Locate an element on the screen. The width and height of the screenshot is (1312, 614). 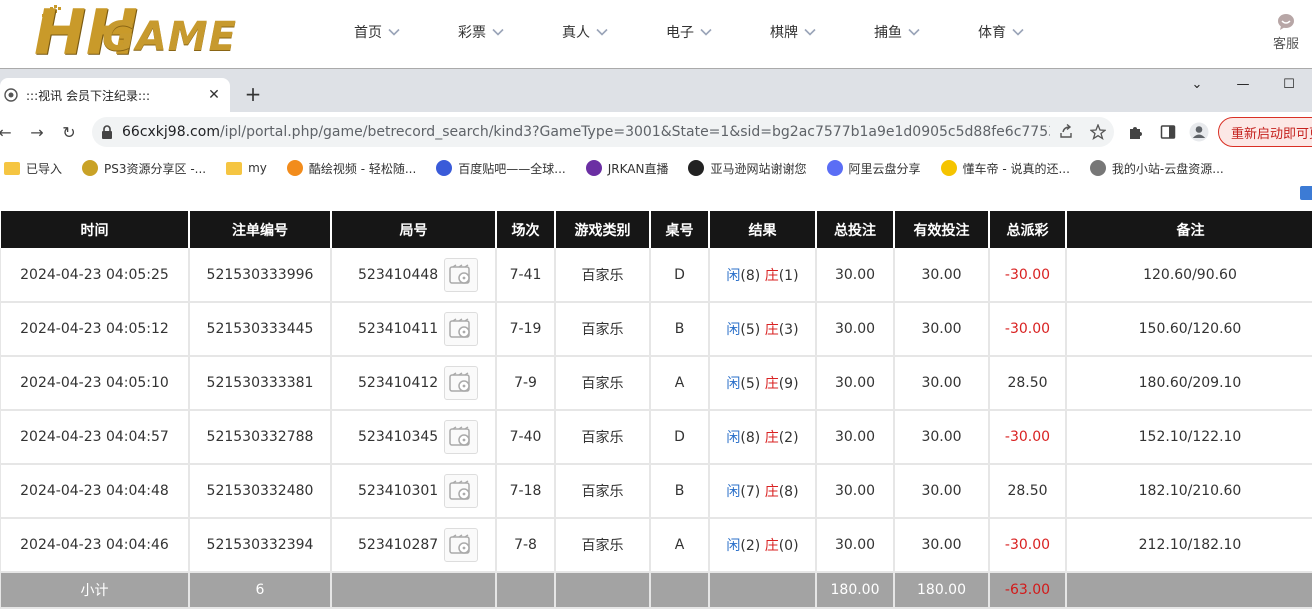
round-cell: 523410448 is located at coordinates (413, 275).